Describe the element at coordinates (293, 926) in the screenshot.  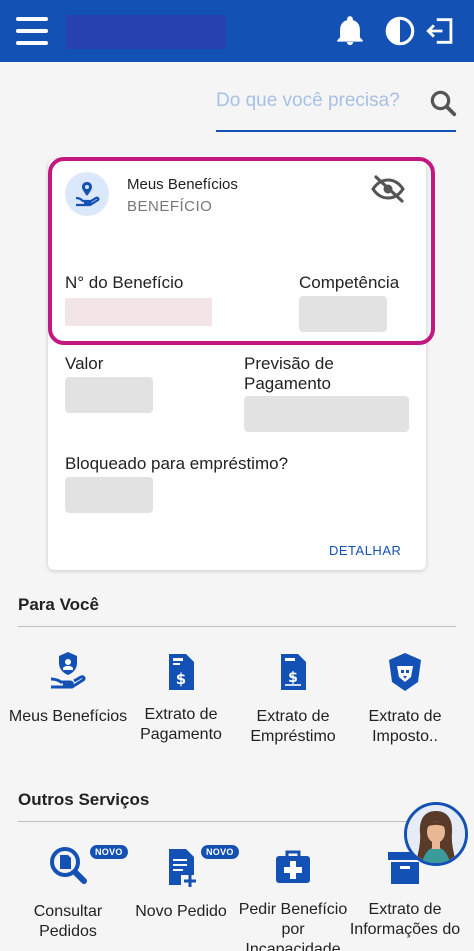
I see `service-label: Pedir Benefício por Incapacidade` at that location.